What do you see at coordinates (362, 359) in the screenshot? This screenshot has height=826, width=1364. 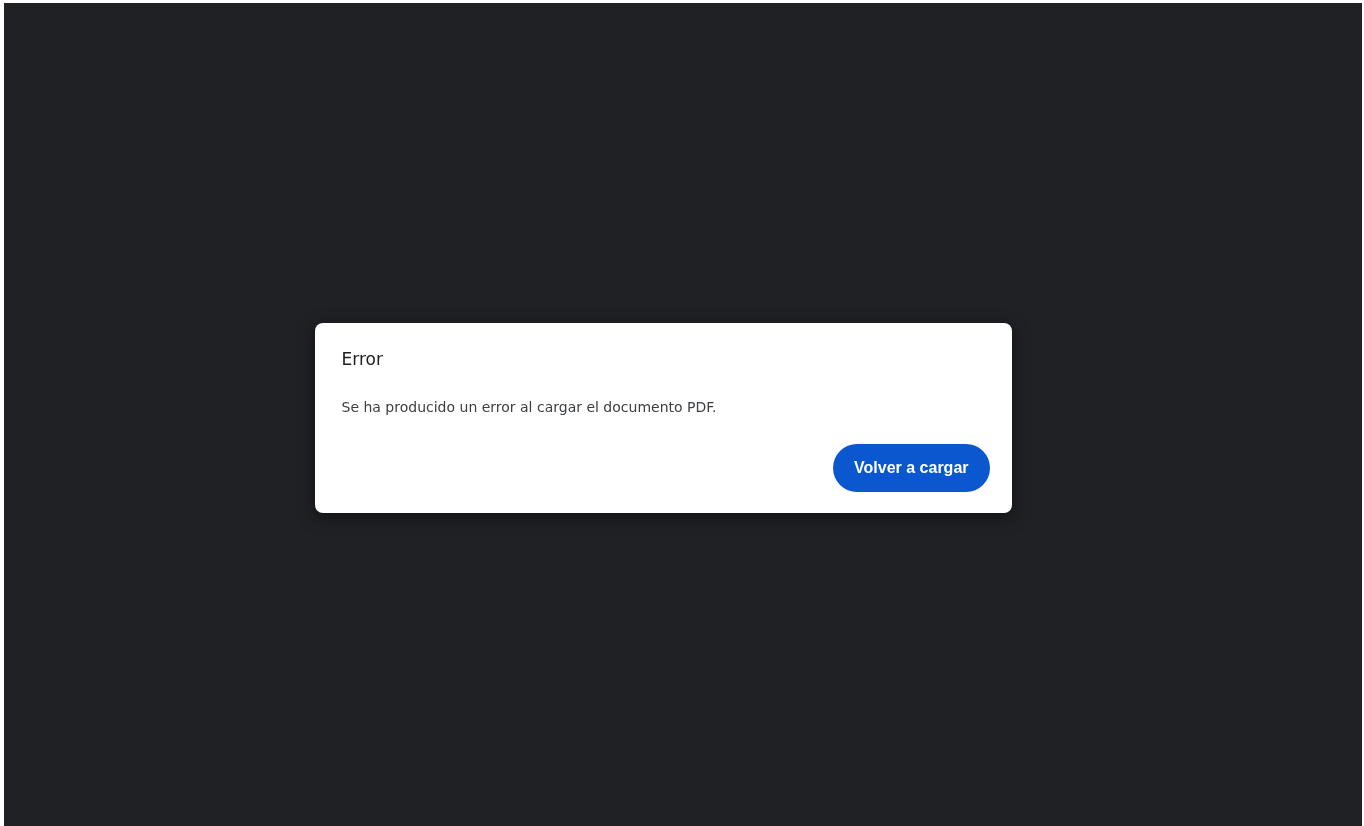 I see `dialog-title: Error` at bounding box center [362, 359].